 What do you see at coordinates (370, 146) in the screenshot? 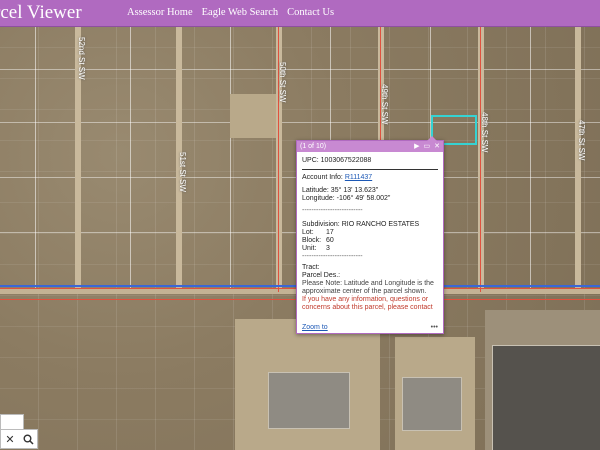
I see `popup-header: (1 of 10) ▶ ▭ ✕` at bounding box center [370, 146].